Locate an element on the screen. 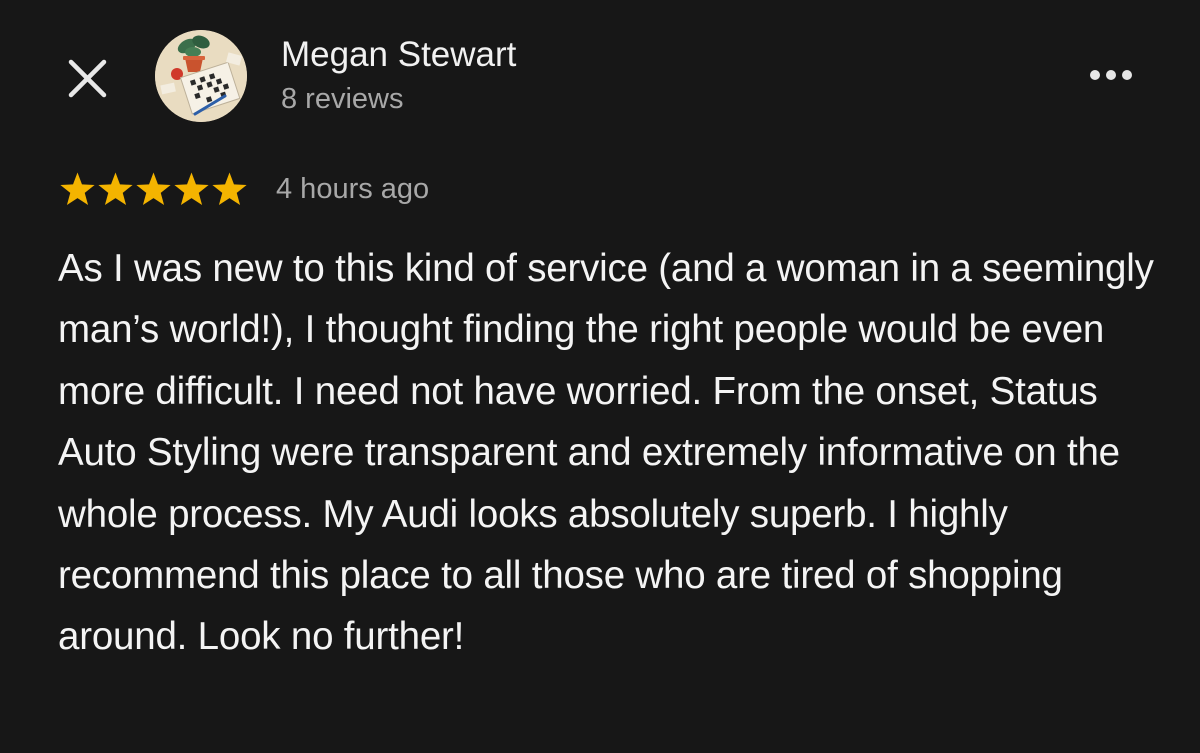 Image resolution: width=1200 pixels, height=753 pixels. star-rating is located at coordinates (153, 189).